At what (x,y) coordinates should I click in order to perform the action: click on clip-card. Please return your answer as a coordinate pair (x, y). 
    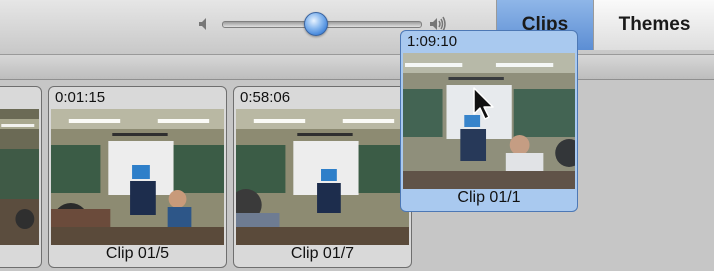
    Looking at the image, I should click on (21, 177).